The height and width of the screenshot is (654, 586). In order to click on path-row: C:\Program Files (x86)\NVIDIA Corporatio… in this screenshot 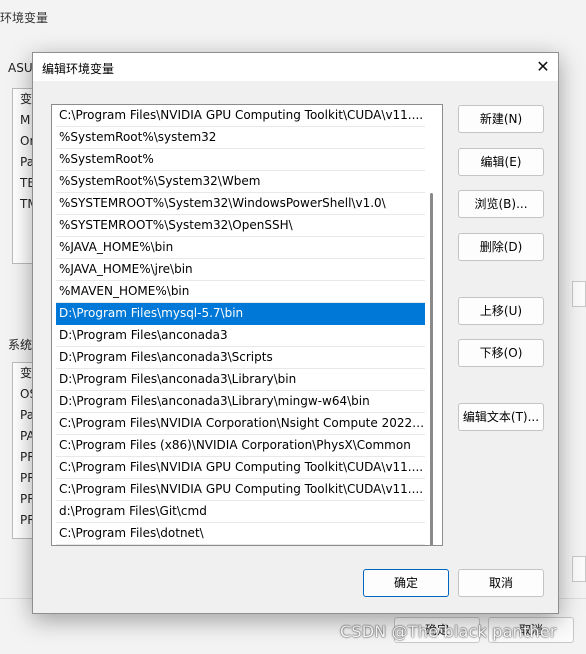, I will do `click(240, 446)`.